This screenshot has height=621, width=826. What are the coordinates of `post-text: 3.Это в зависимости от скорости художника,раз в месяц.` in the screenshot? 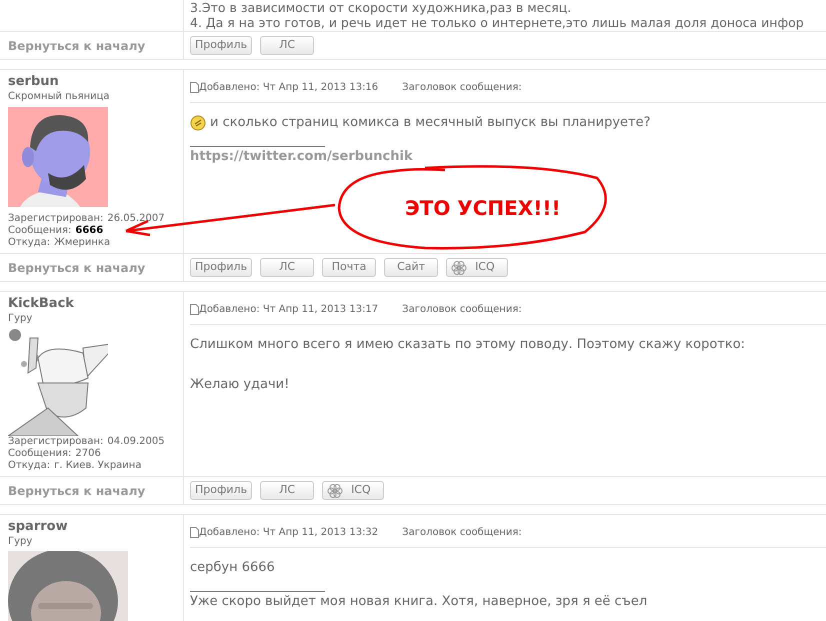 It's located at (381, 7).